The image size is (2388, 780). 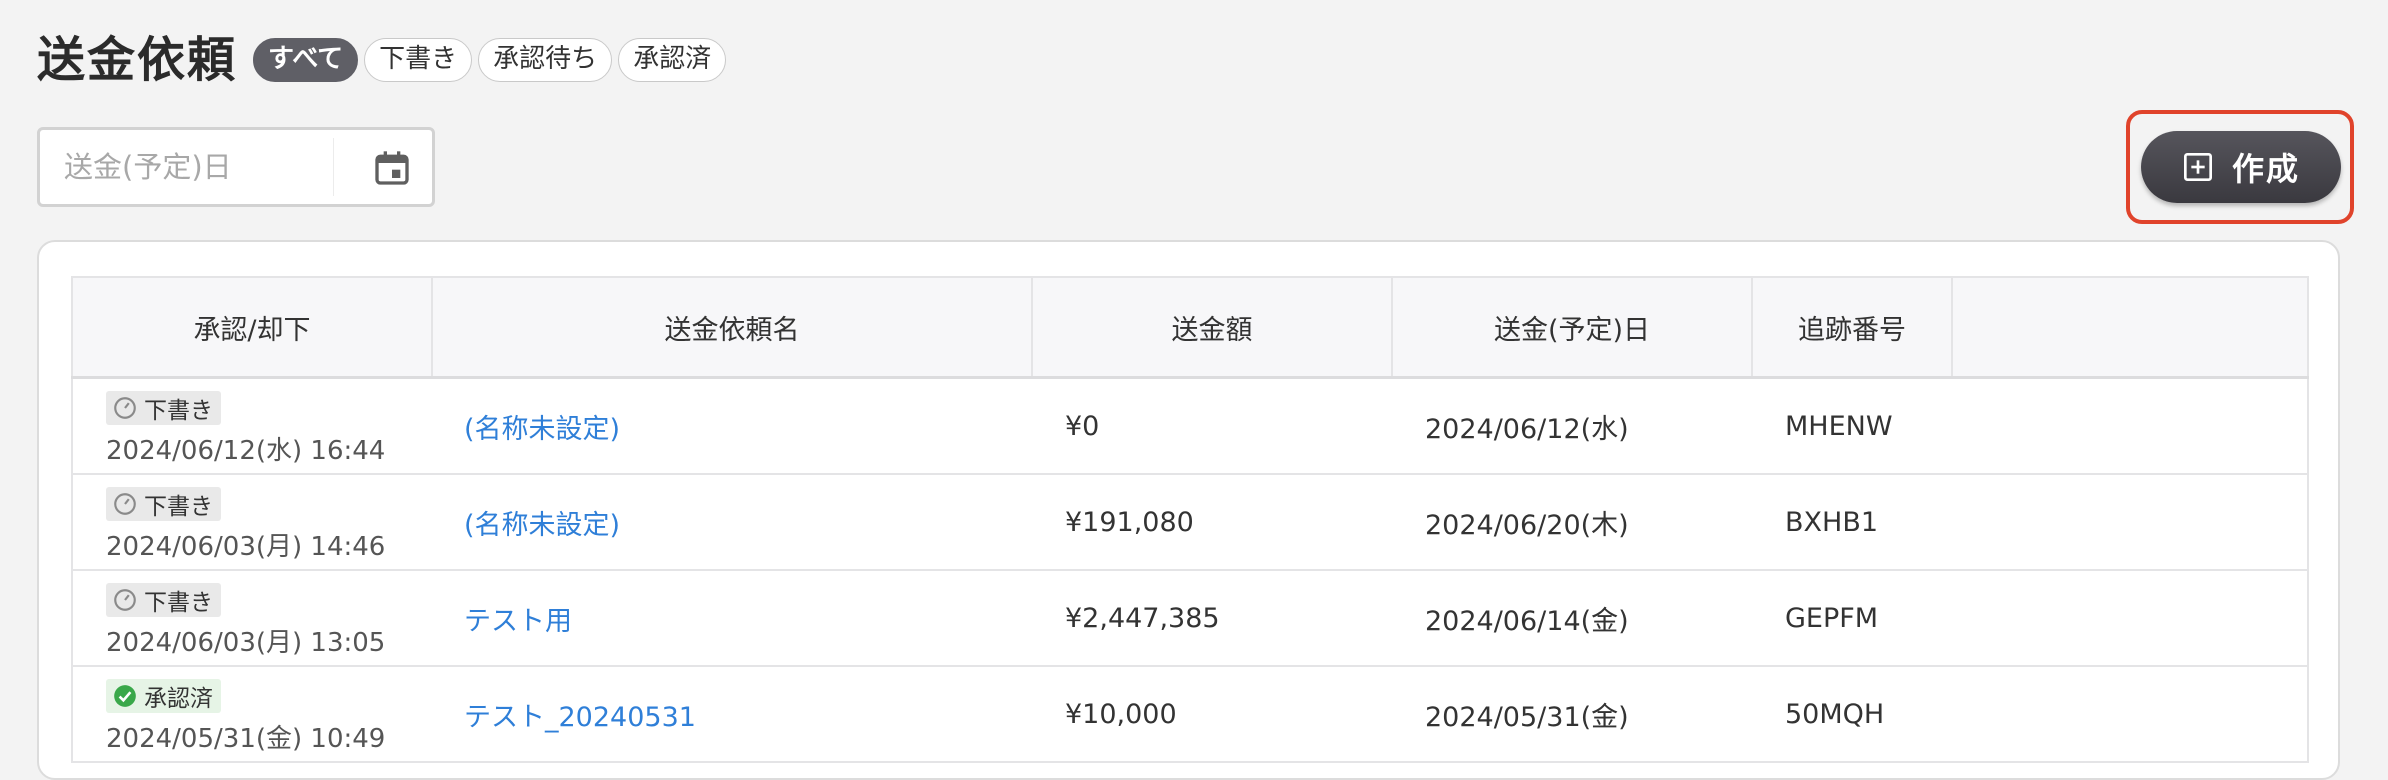 I want to click on check-circle-icon, so click(x=125, y=695).